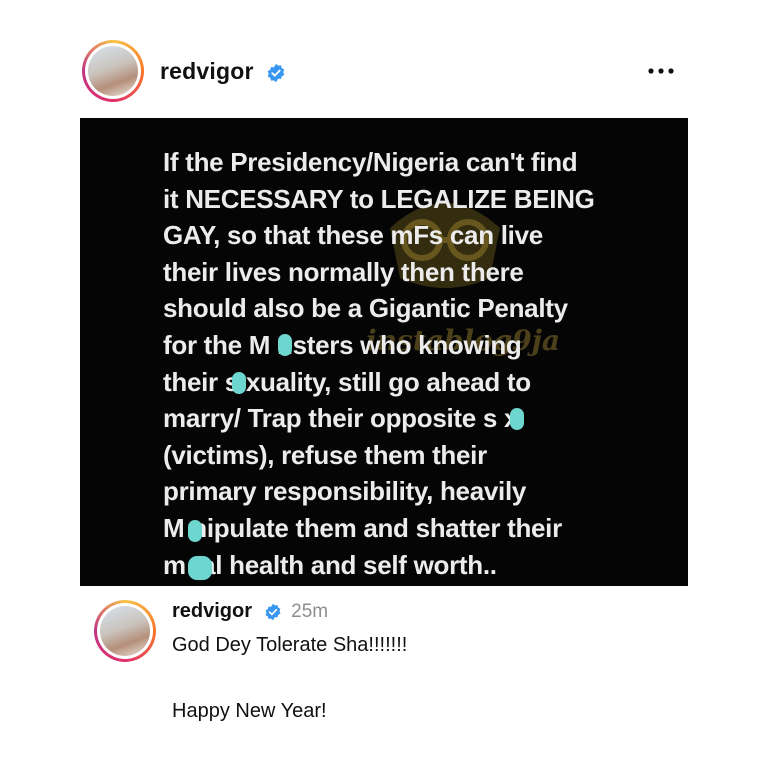  Describe the element at coordinates (249, 711) in the screenshot. I see `comment-text-line2: Happy New Year!` at that location.